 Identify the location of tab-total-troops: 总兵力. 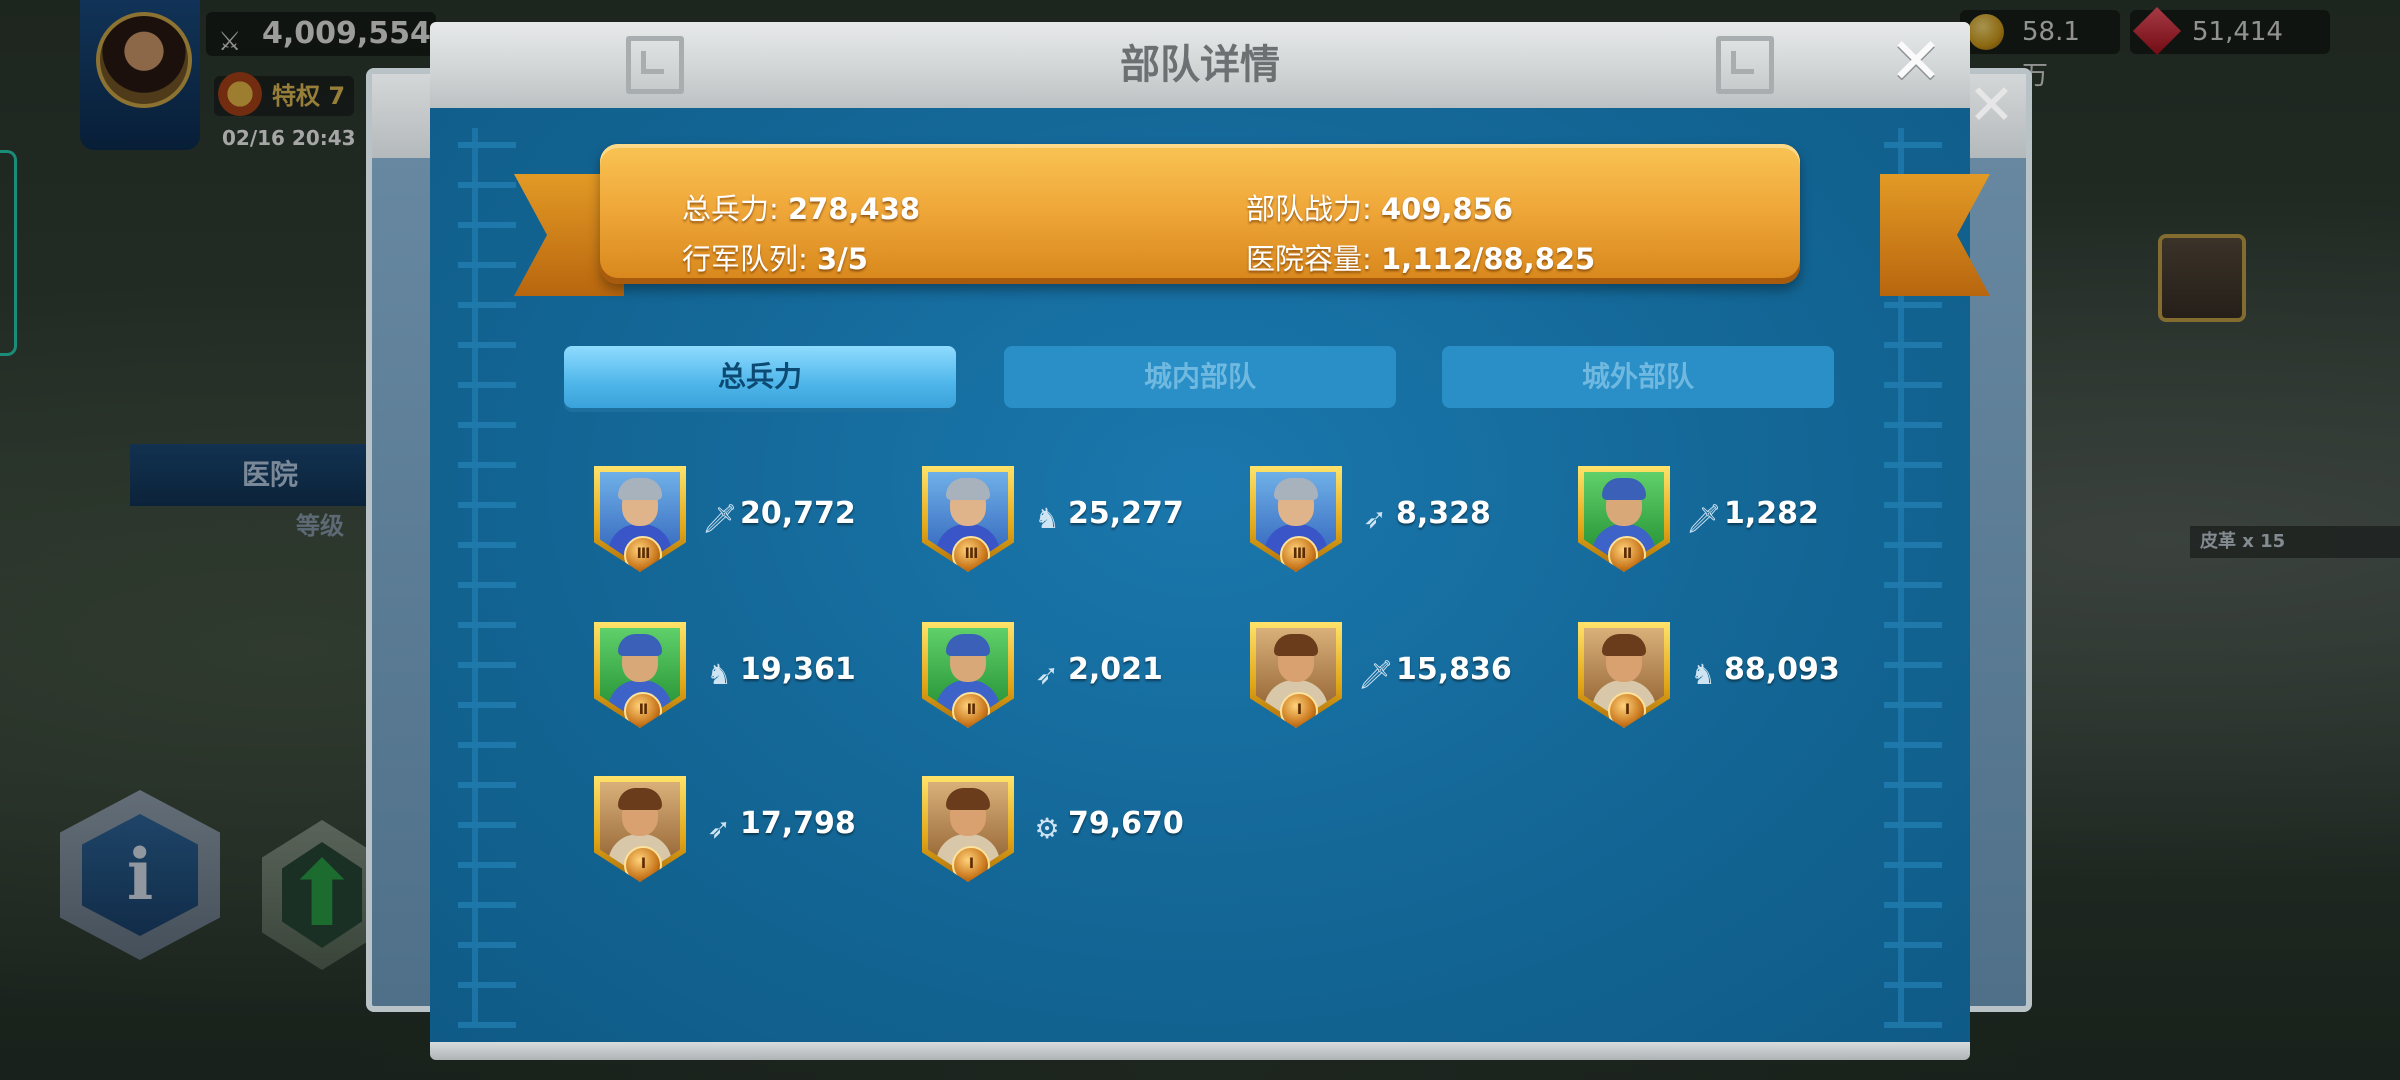
(760, 377).